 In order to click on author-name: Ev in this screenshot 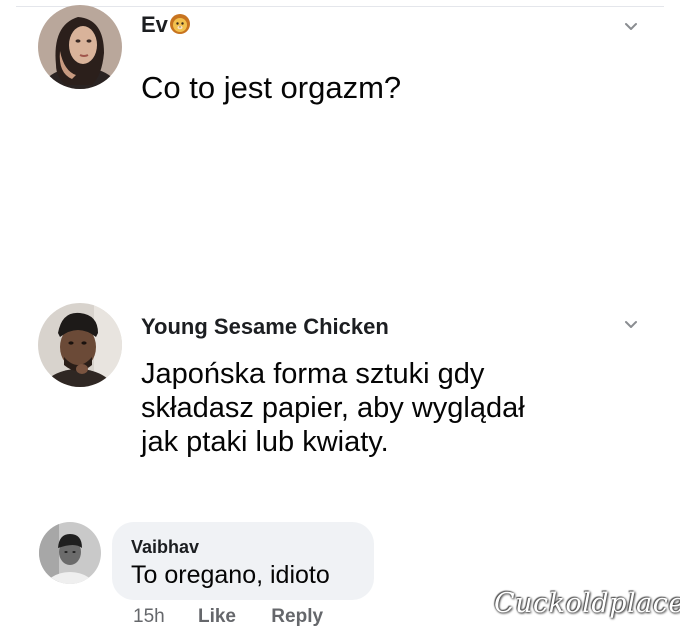, I will do `click(166, 26)`.